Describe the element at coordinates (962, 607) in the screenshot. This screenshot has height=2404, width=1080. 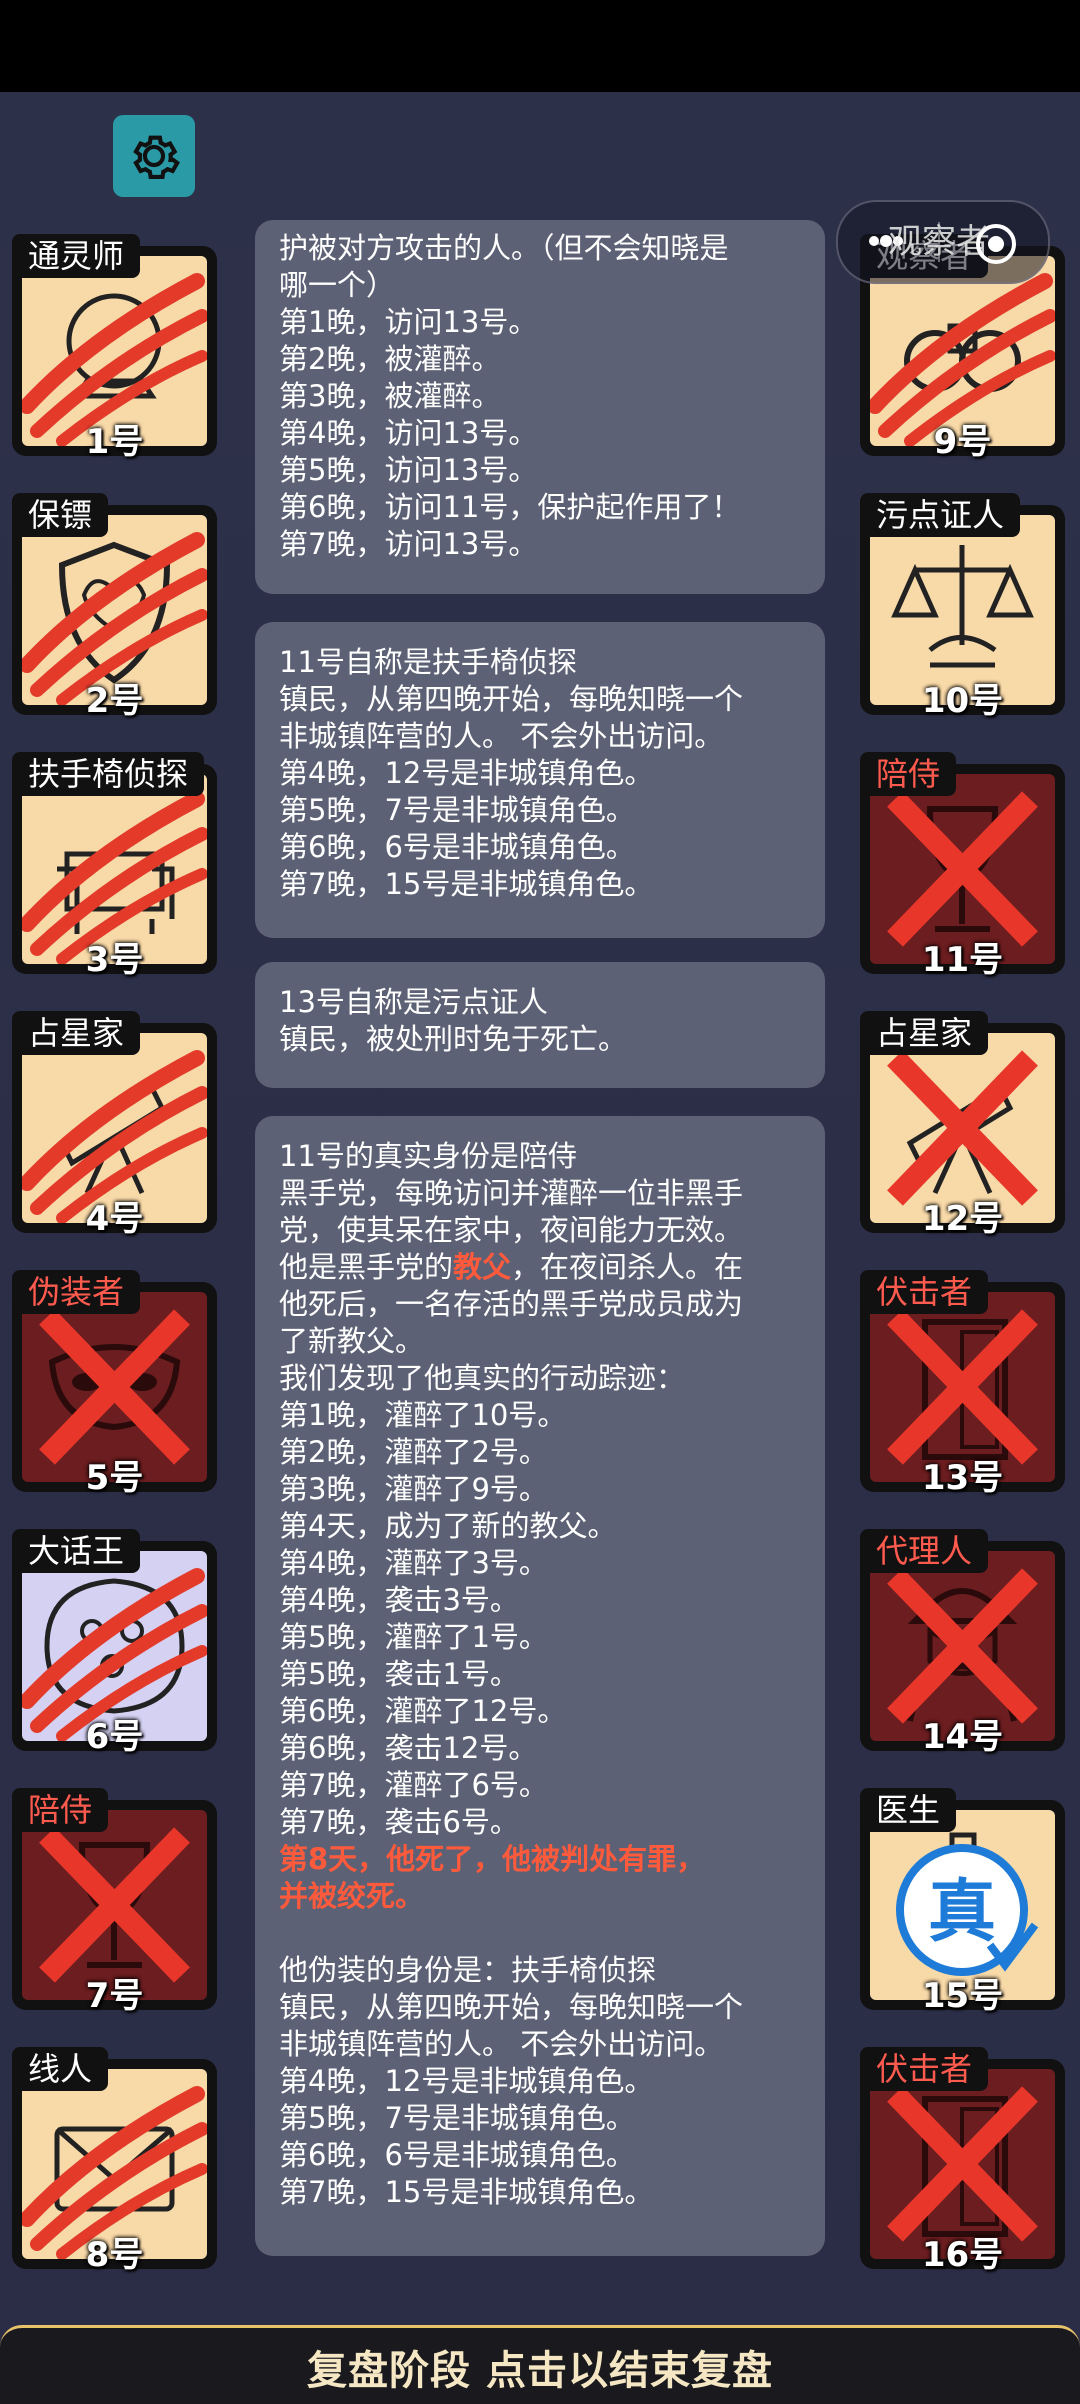
I see `player-card-10: 污点证人 10号` at that location.